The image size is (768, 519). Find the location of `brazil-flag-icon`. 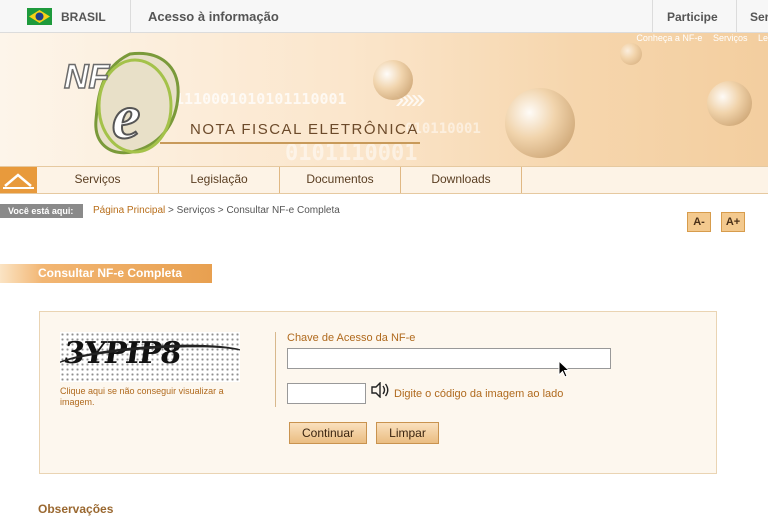

brazil-flag-icon is located at coordinates (39, 16).